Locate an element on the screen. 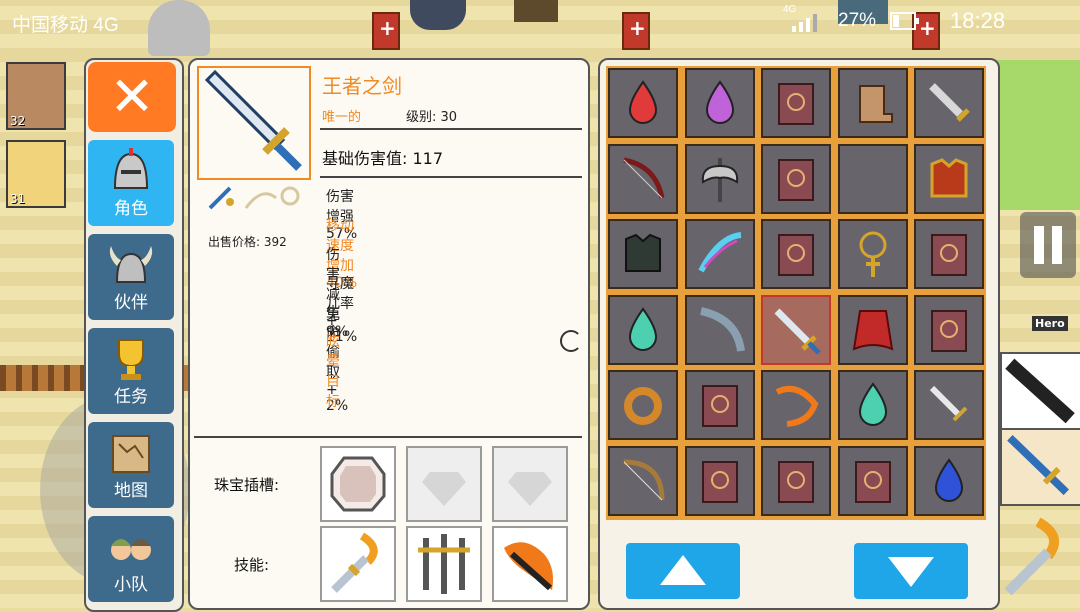 Image resolution: width=1080 pixels, height=612 pixels. item-preview-frame is located at coordinates (254, 123).